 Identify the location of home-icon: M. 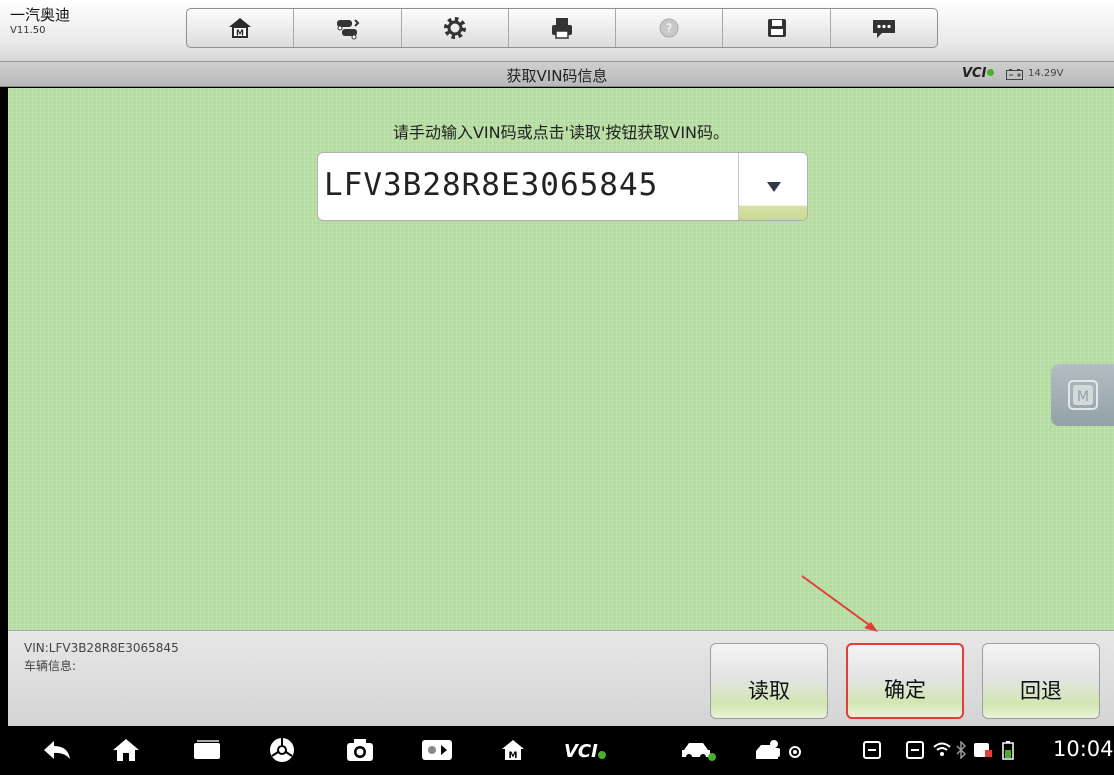
(240, 28).